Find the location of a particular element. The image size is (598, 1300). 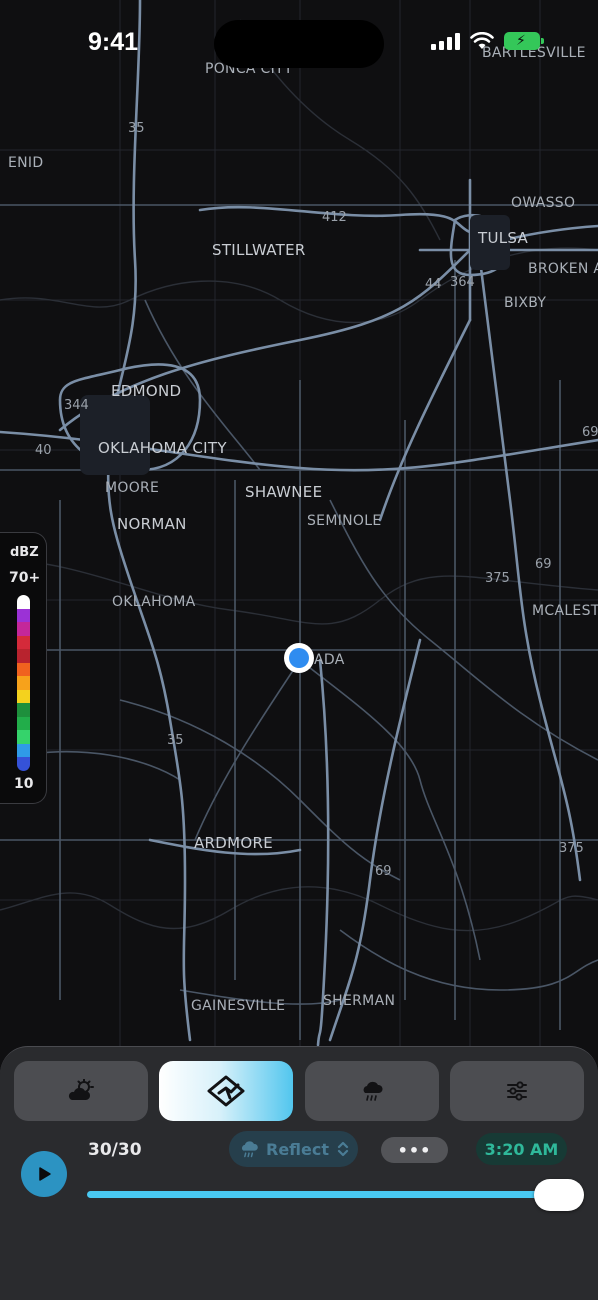

legend-color-scale is located at coordinates (23, 683).